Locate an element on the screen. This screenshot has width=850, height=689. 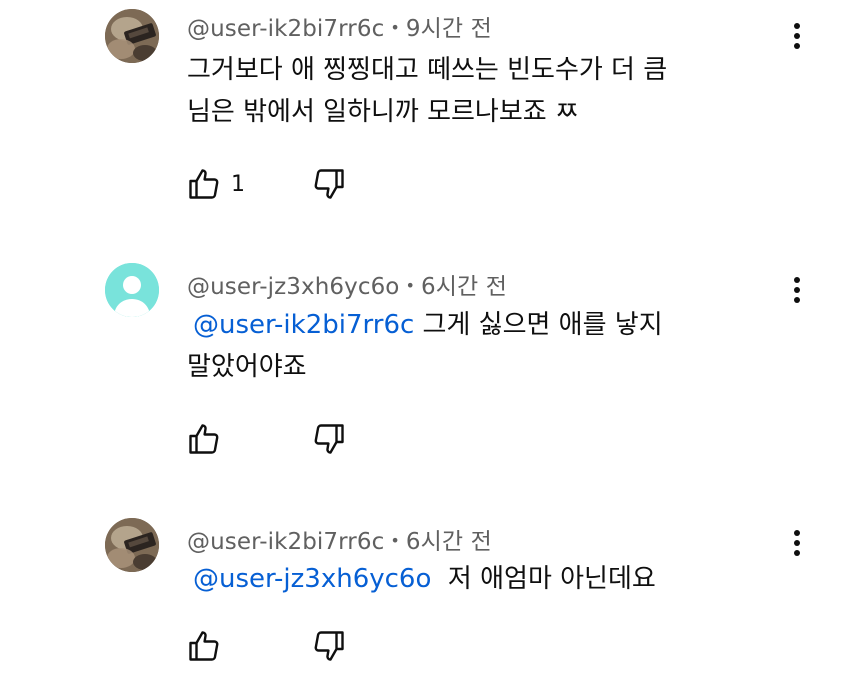
comment-text: @user-ik2bi7rr6c 그게 싫으면 애를 낳지 말았어야죠 is located at coordinates (425, 346).